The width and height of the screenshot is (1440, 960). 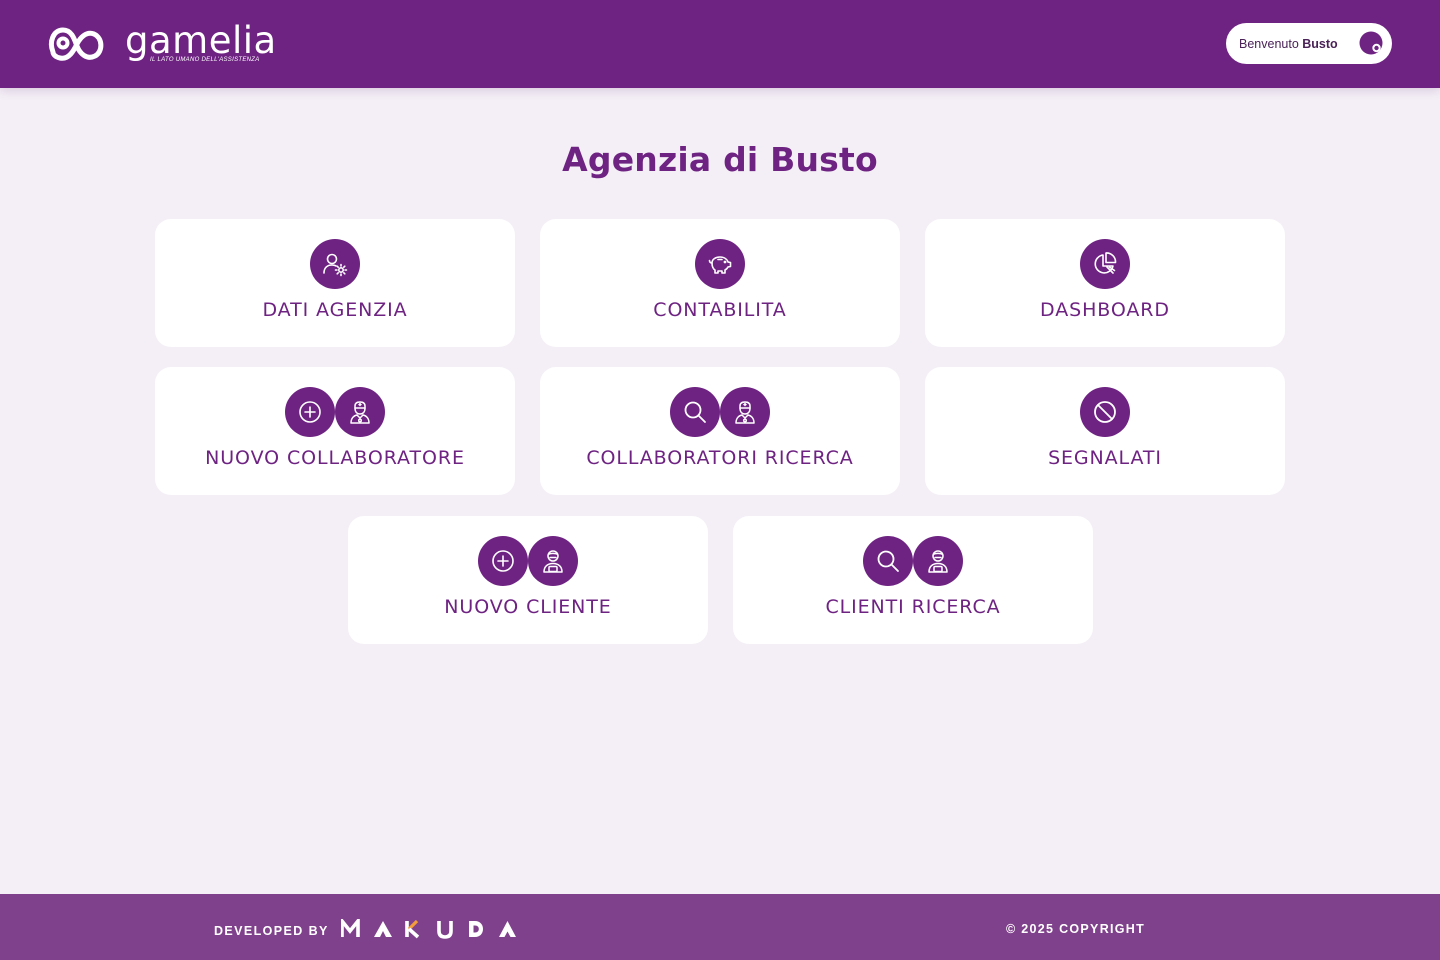 I want to click on card-segnalati: SEGNALATI, so click(x=1105, y=431).